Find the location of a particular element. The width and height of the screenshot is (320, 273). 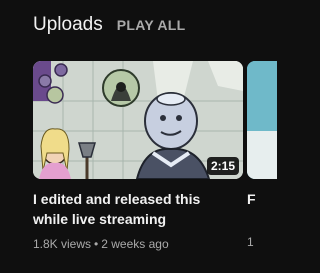

next-video-metadata: 1 is located at coordinates (250, 242).